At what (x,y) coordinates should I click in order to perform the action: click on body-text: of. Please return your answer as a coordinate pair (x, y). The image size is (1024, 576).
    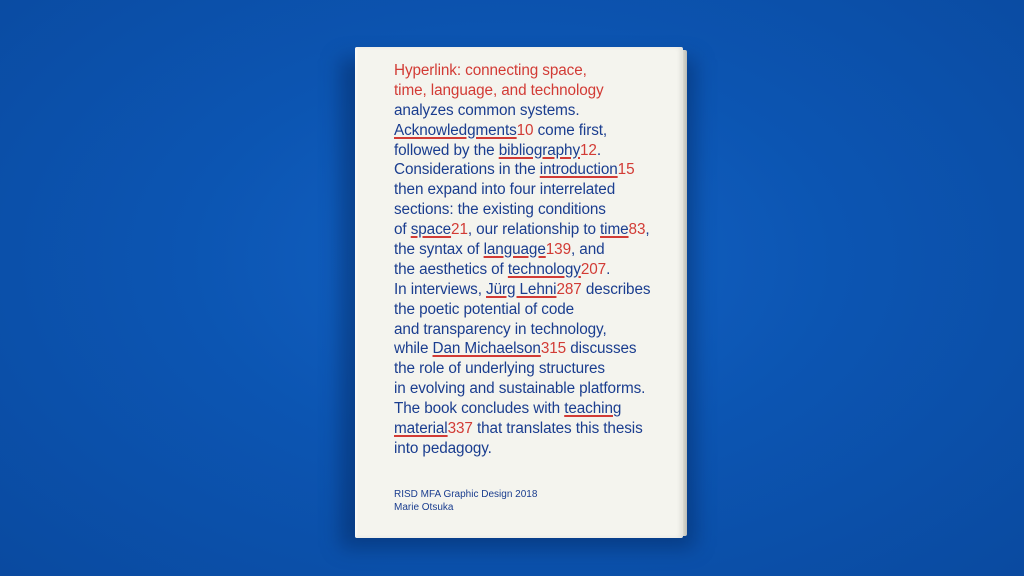
    Looking at the image, I should click on (402, 230).